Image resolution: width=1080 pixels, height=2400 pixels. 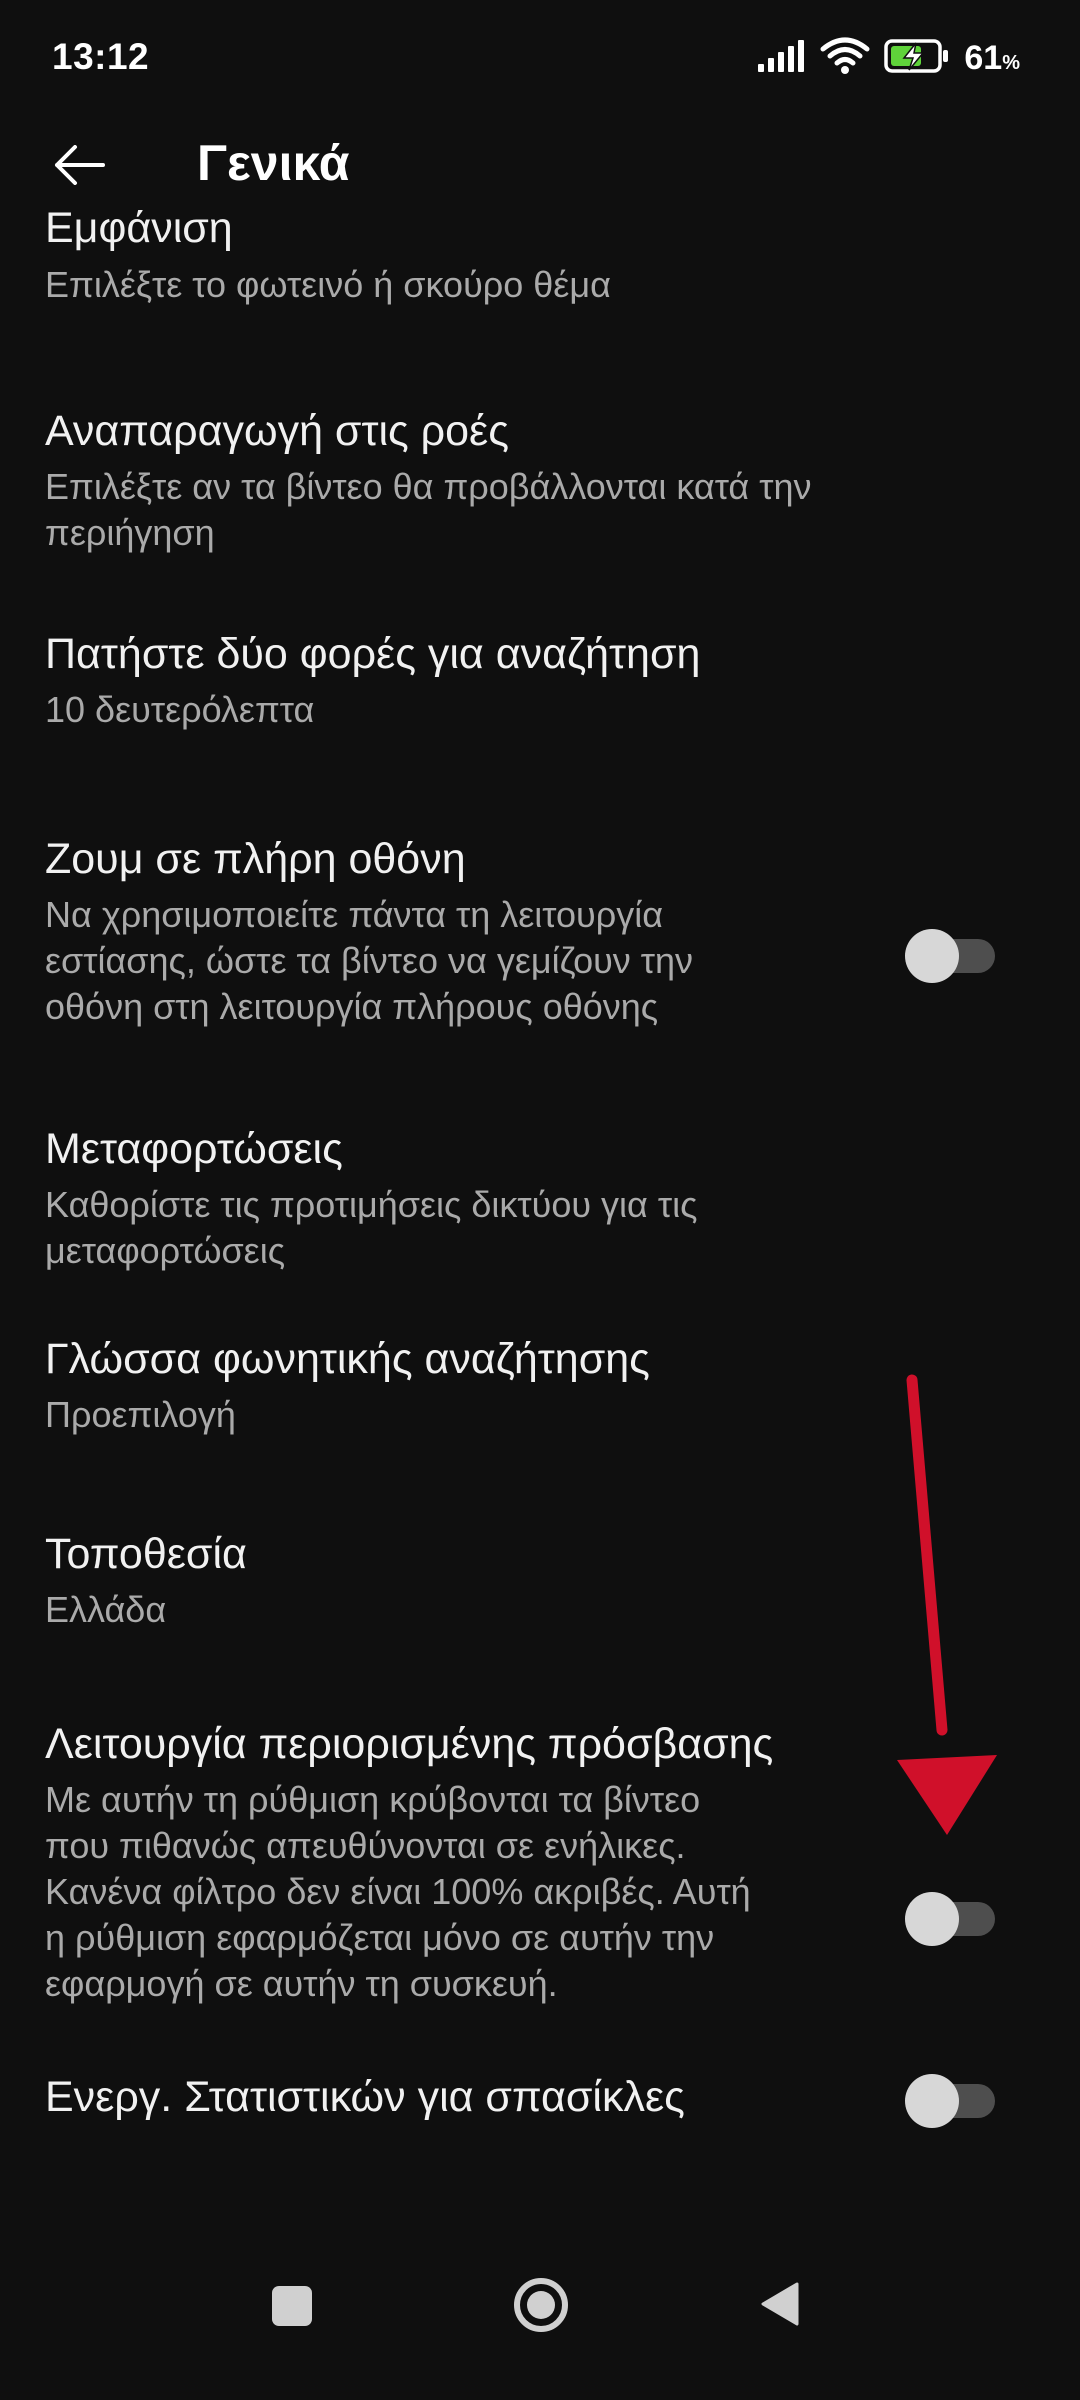 What do you see at coordinates (180, 709) in the screenshot?
I see `setting-description: 10 δευτερόλεπτα` at bounding box center [180, 709].